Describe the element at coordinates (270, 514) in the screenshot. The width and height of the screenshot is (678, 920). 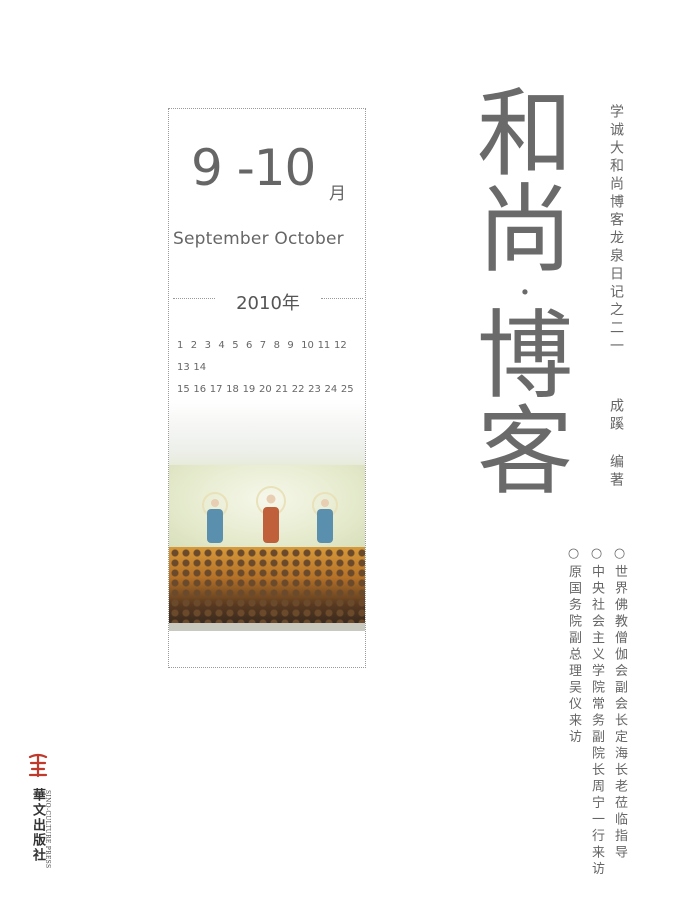
I see `buddha-statues-illustration` at that location.